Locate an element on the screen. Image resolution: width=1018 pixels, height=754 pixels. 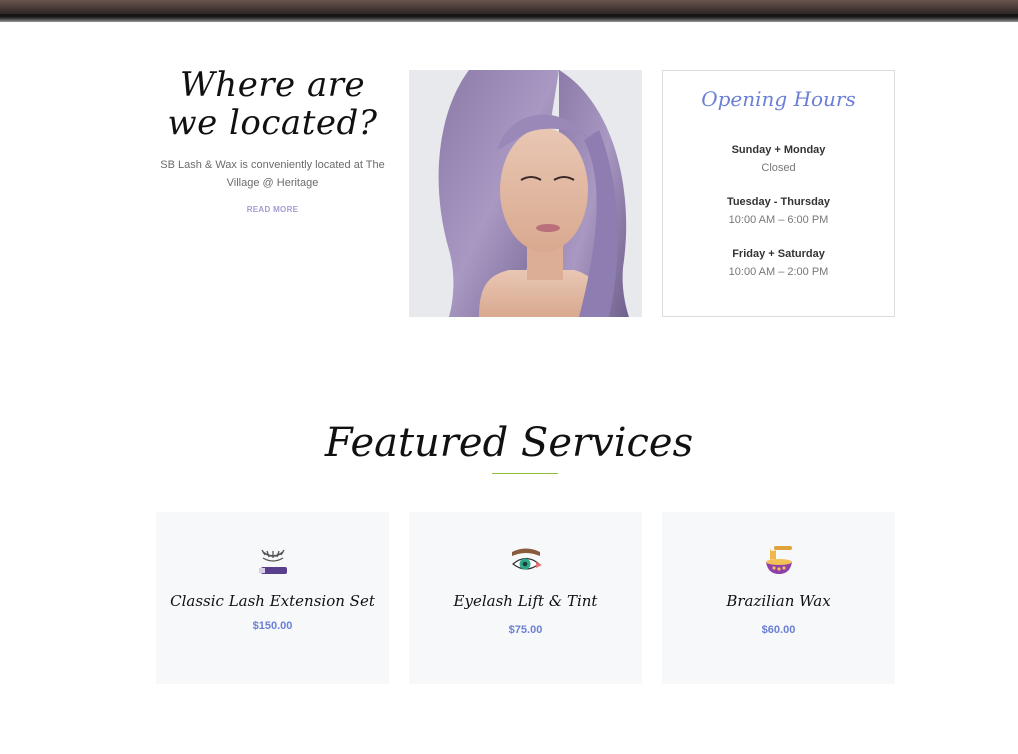
service-name: Classic Lash Extension Set is located at coordinates (272, 601).